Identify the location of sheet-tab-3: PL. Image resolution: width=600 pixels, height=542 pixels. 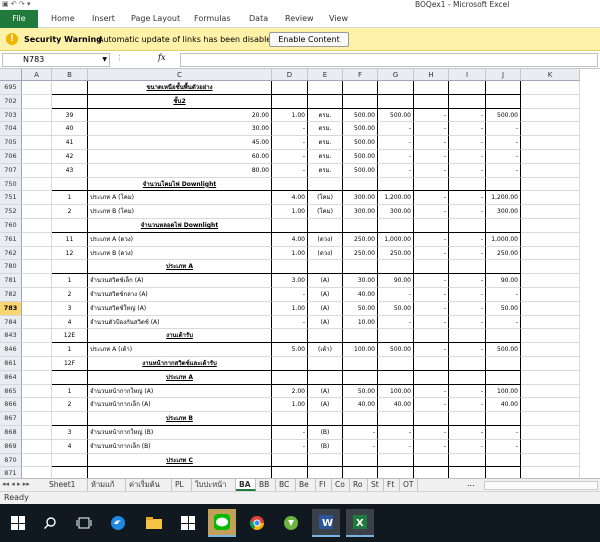
(182, 485).